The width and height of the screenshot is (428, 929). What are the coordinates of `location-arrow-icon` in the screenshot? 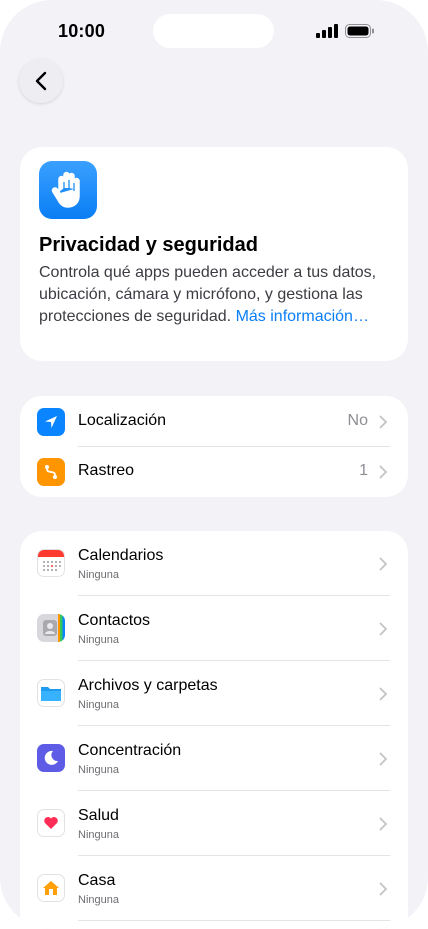 It's located at (51, 422).